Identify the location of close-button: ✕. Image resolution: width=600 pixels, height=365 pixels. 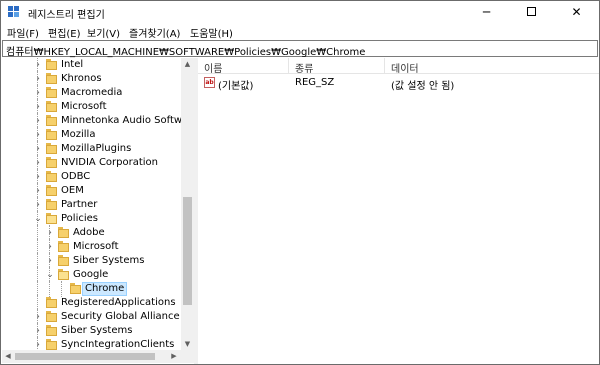
(576, 12).